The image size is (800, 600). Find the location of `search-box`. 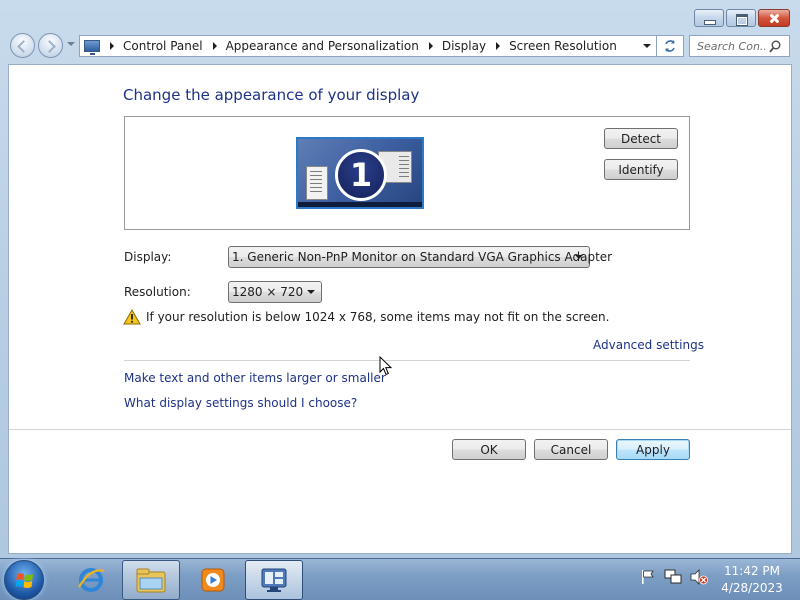

search-box is located at coordinates (739, 46).